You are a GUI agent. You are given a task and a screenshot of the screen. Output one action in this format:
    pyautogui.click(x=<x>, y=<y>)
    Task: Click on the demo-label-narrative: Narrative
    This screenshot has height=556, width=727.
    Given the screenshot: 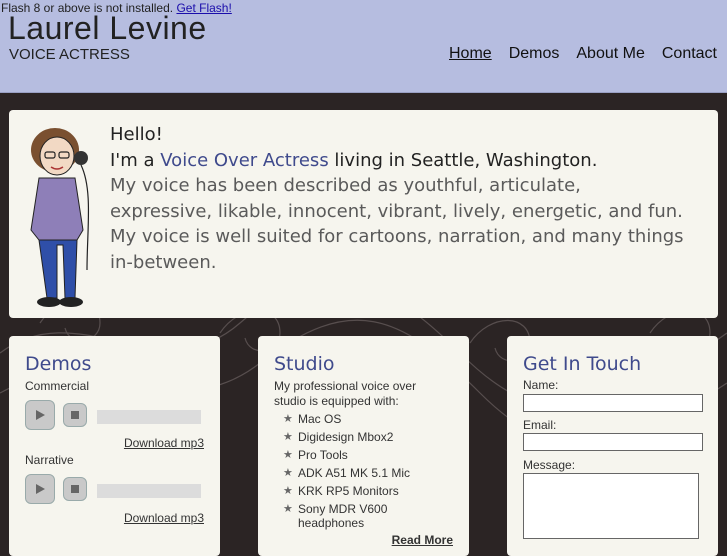 What is the action you would take?
    pyautogui.click(x=49, y=460)
    